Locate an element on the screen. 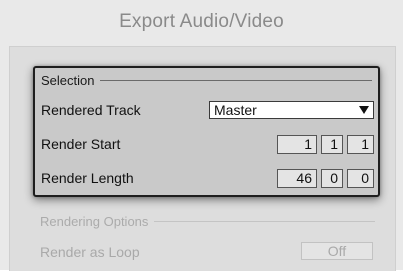  render-length-sixteenths-field: 0 is located at coordinates (360, 178).